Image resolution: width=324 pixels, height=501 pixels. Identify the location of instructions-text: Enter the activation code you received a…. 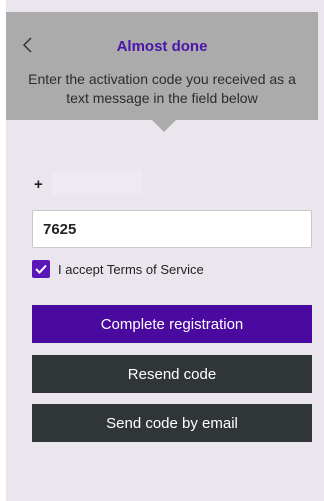
(162, 88).